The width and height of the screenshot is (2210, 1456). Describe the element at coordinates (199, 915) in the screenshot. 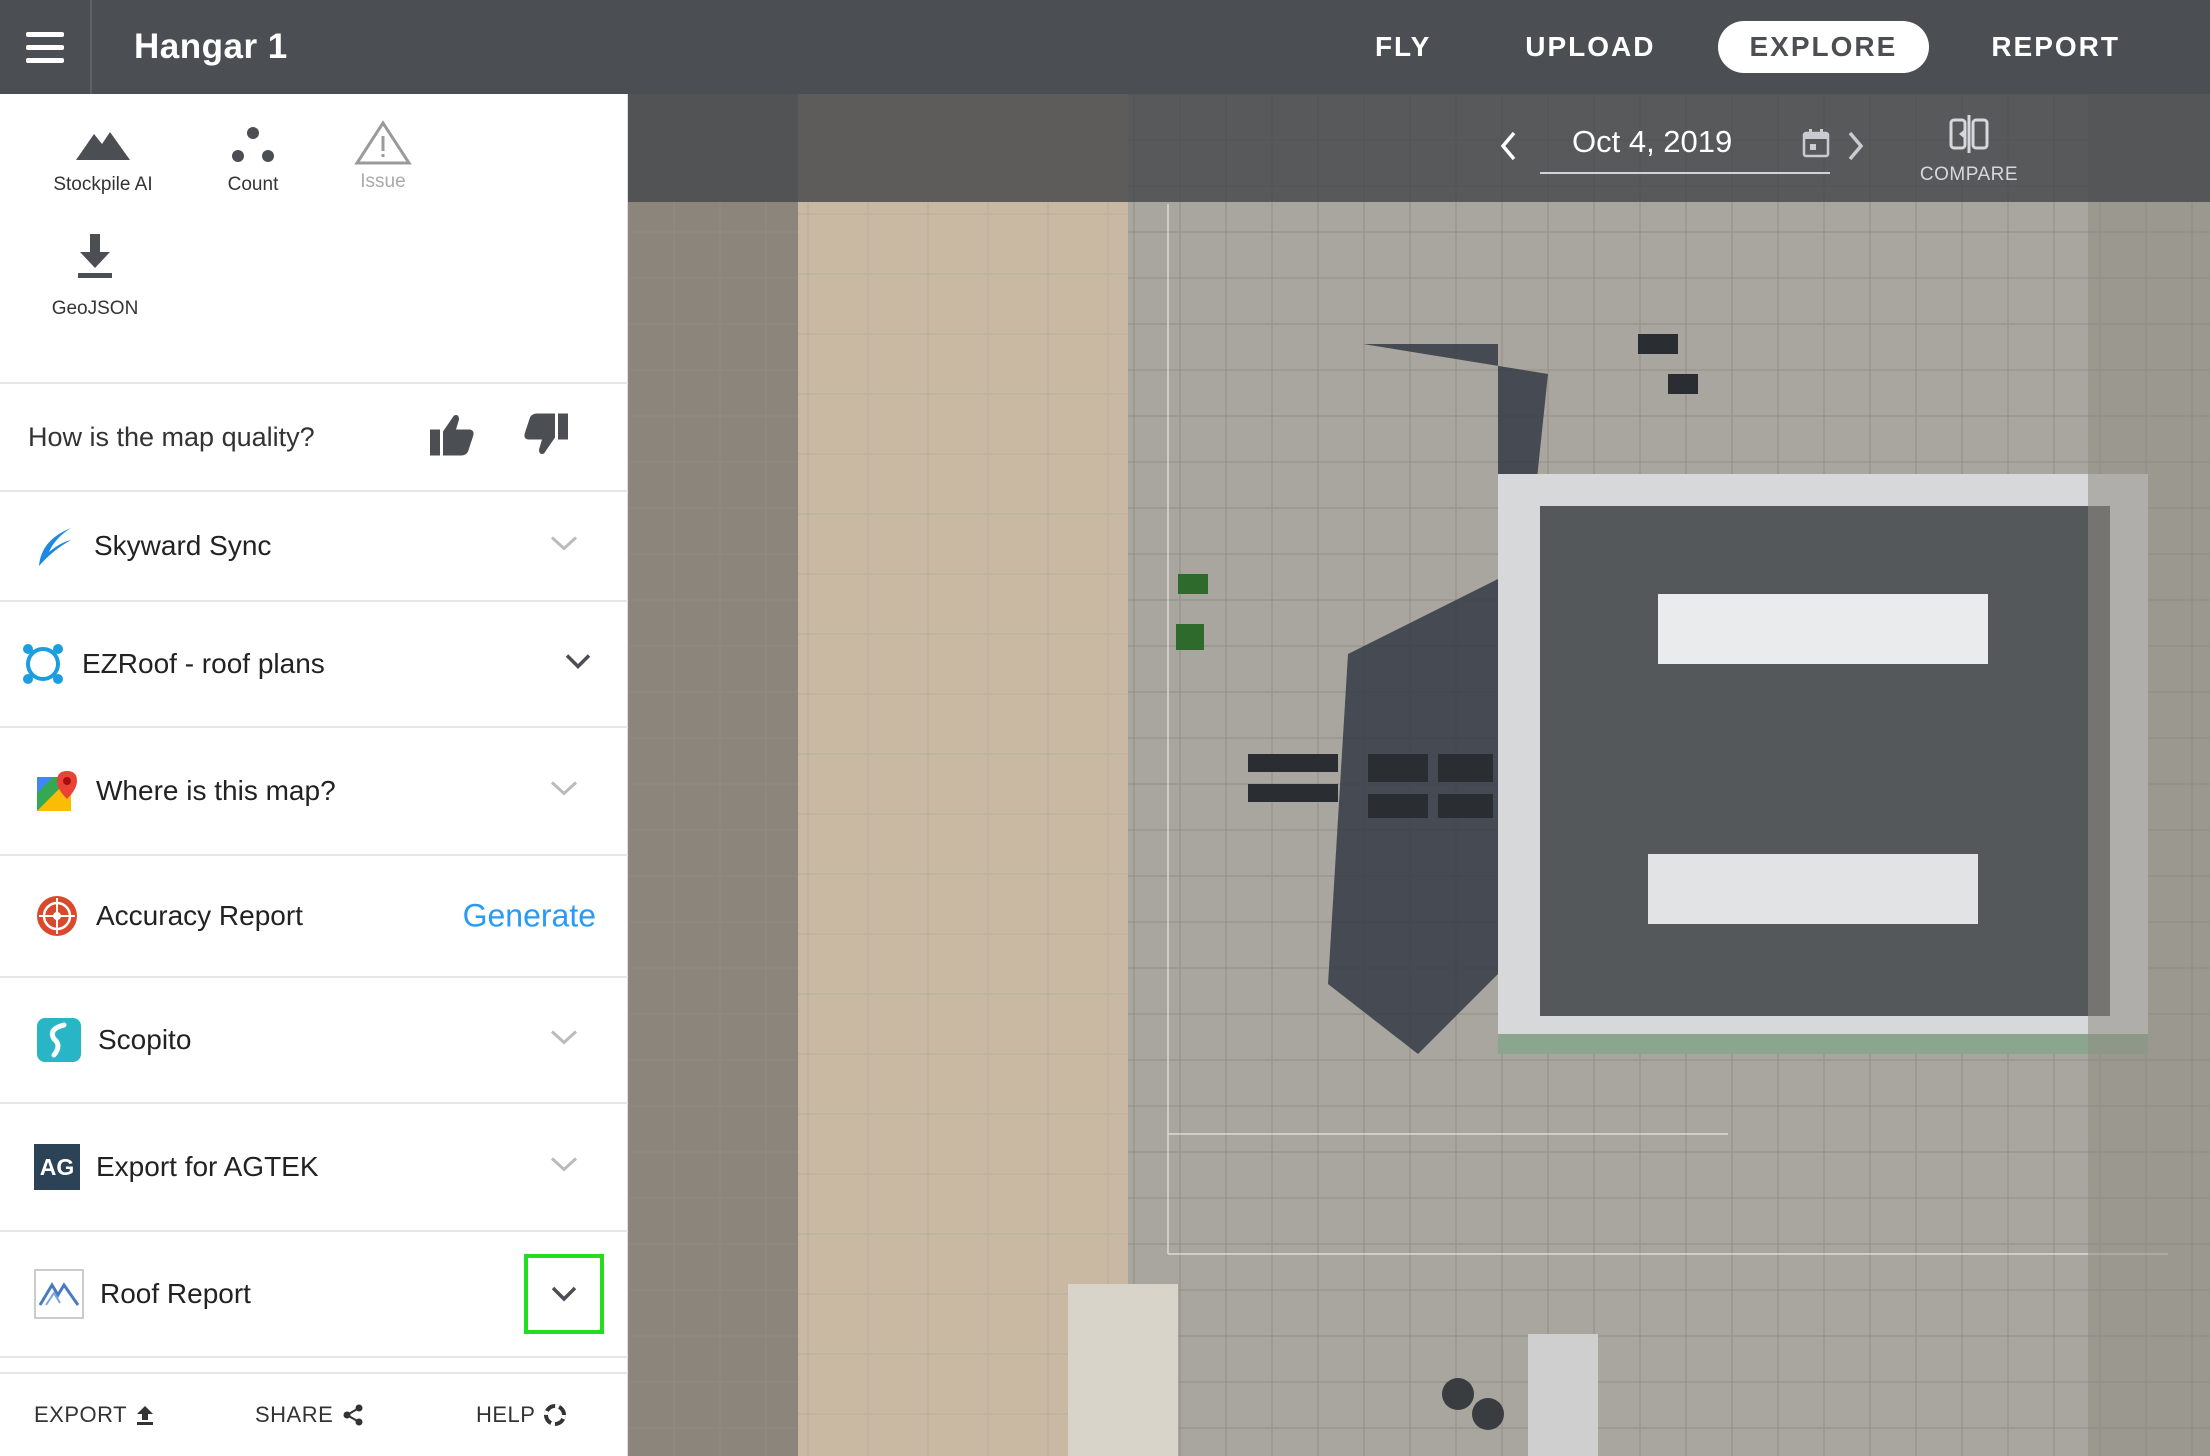

I see `integration-label: Accuracy Report` at that location.